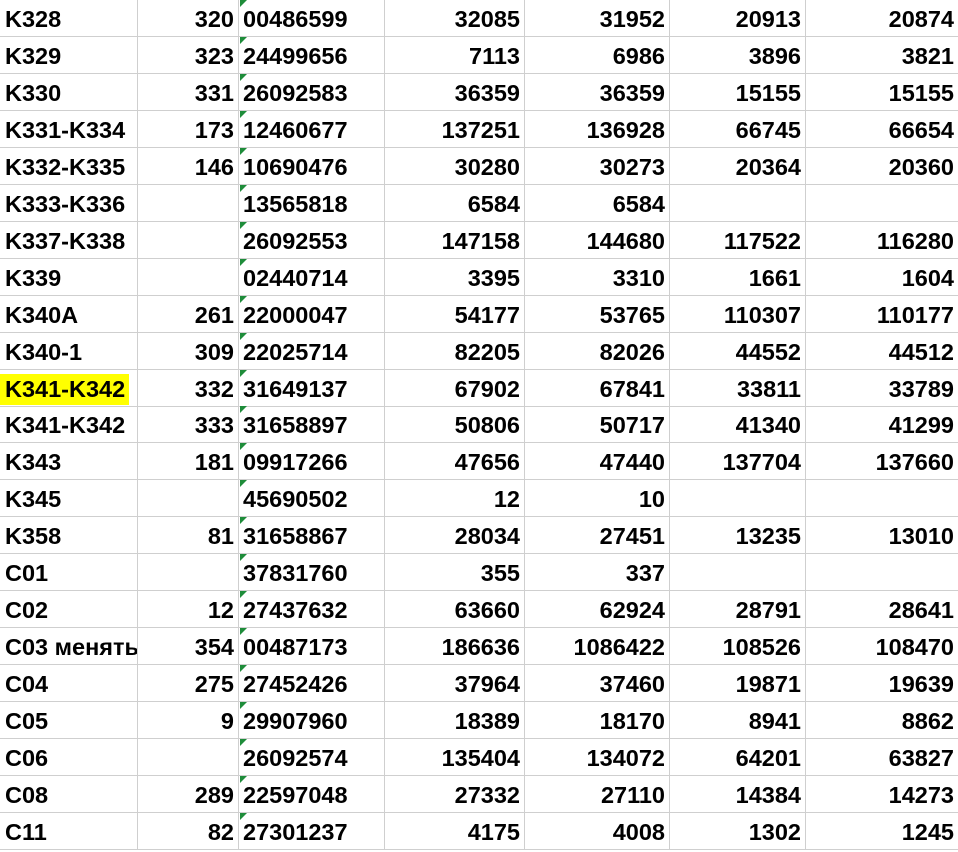 The height and width of the screenshot is (852, 958). I want to click on cell-value-3: 108526, so click(738, 646).